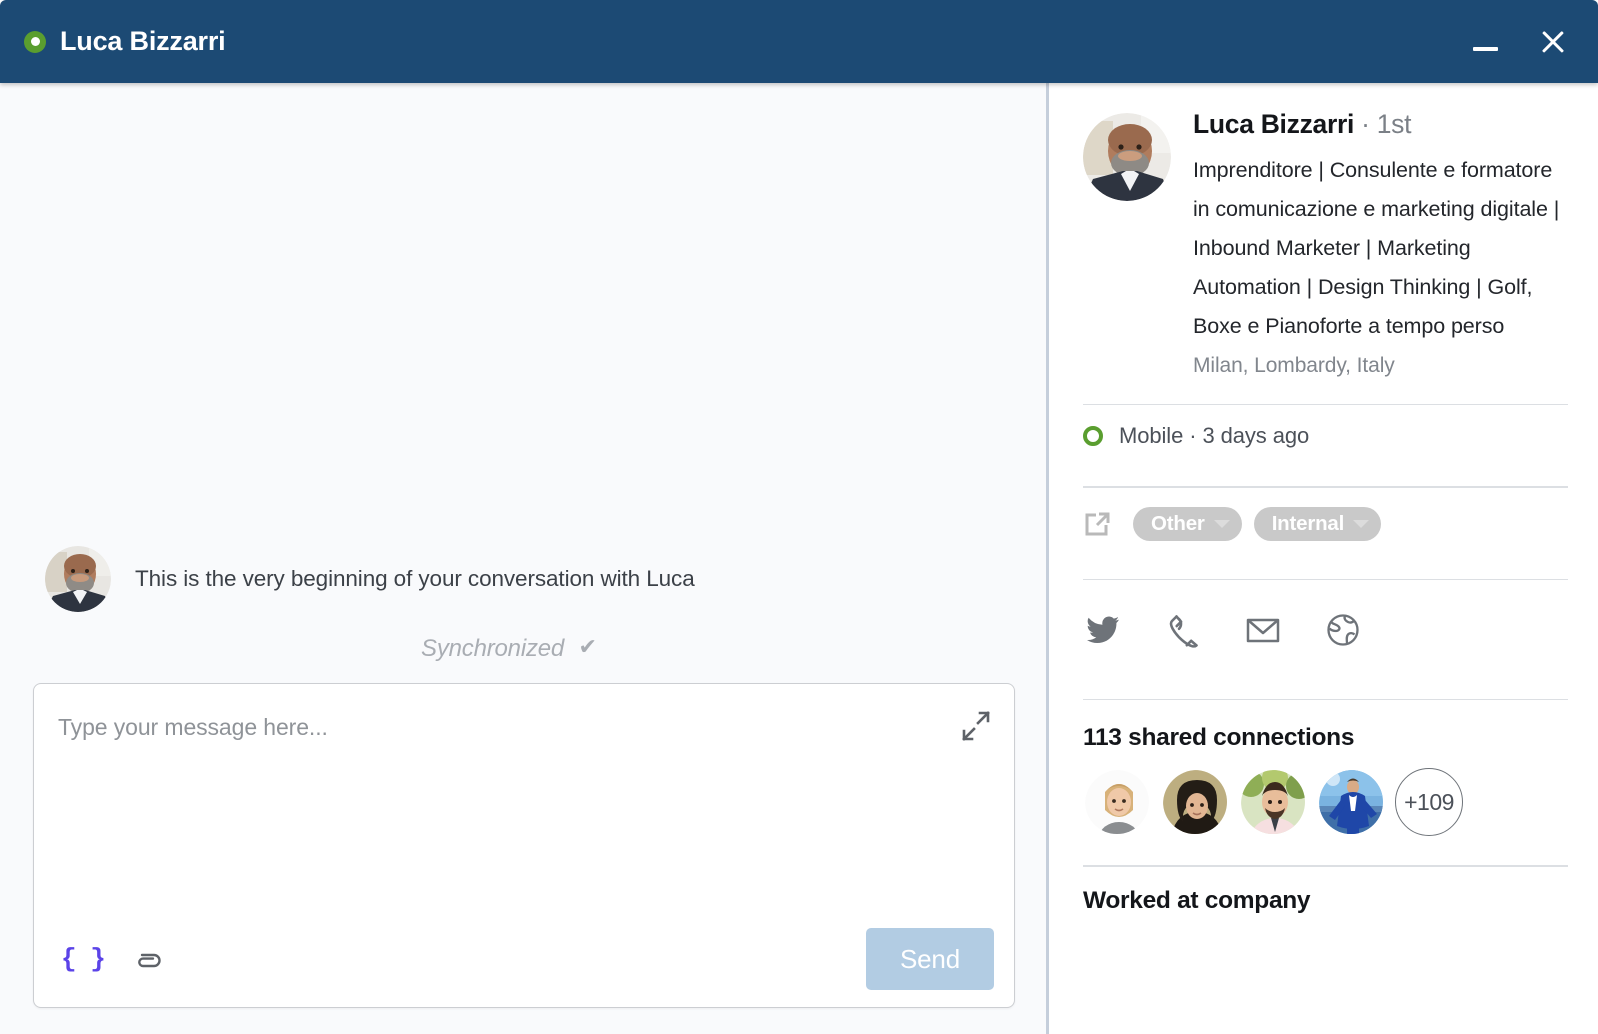  What do you see at coordinates (1294, 365) in the screenshot?
I see `profile-location: Milan, Lombardy, Italy` at bounding box center [1294, 365].